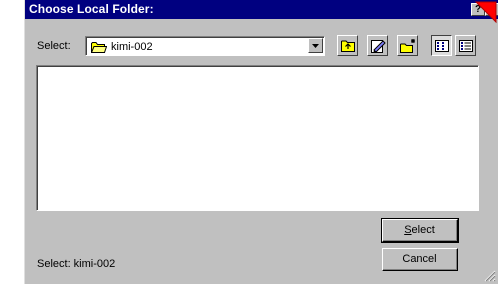  What do you see at coordinates (54, 46) in the screenshot?
I see `location-label: Select:` at bounding box center [54, 46].